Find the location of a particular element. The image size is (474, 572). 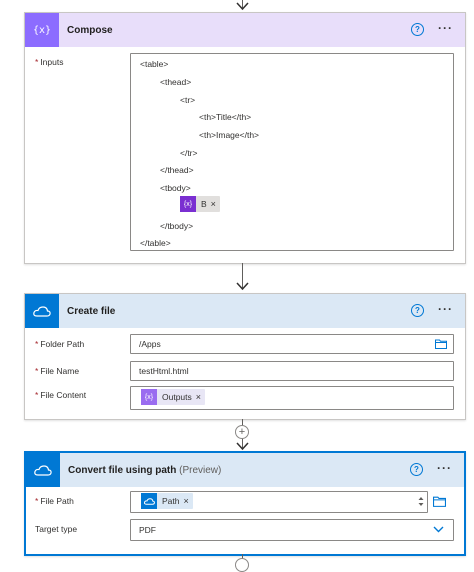

create-file-header: Create file ? ··· is located at coordinates (245, 311).